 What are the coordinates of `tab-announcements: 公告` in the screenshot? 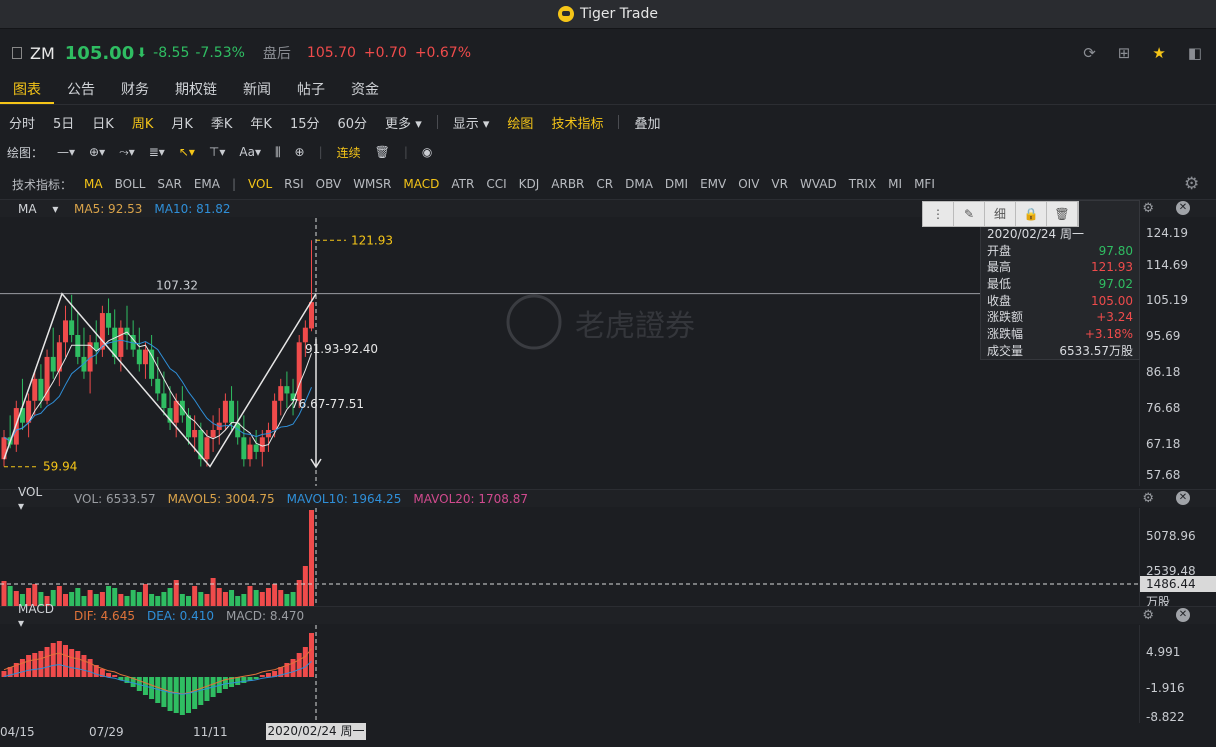 It's located at (81, 91).